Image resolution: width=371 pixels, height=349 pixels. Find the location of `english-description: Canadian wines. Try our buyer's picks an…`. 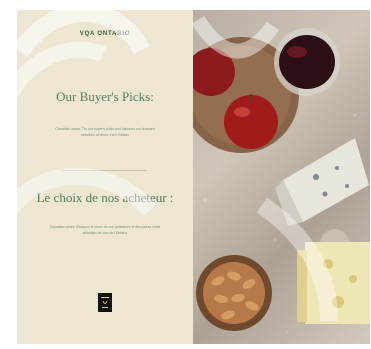

english-description: Canadian wines. Try our buyer's picks an… is located at coordinates (105, 132).